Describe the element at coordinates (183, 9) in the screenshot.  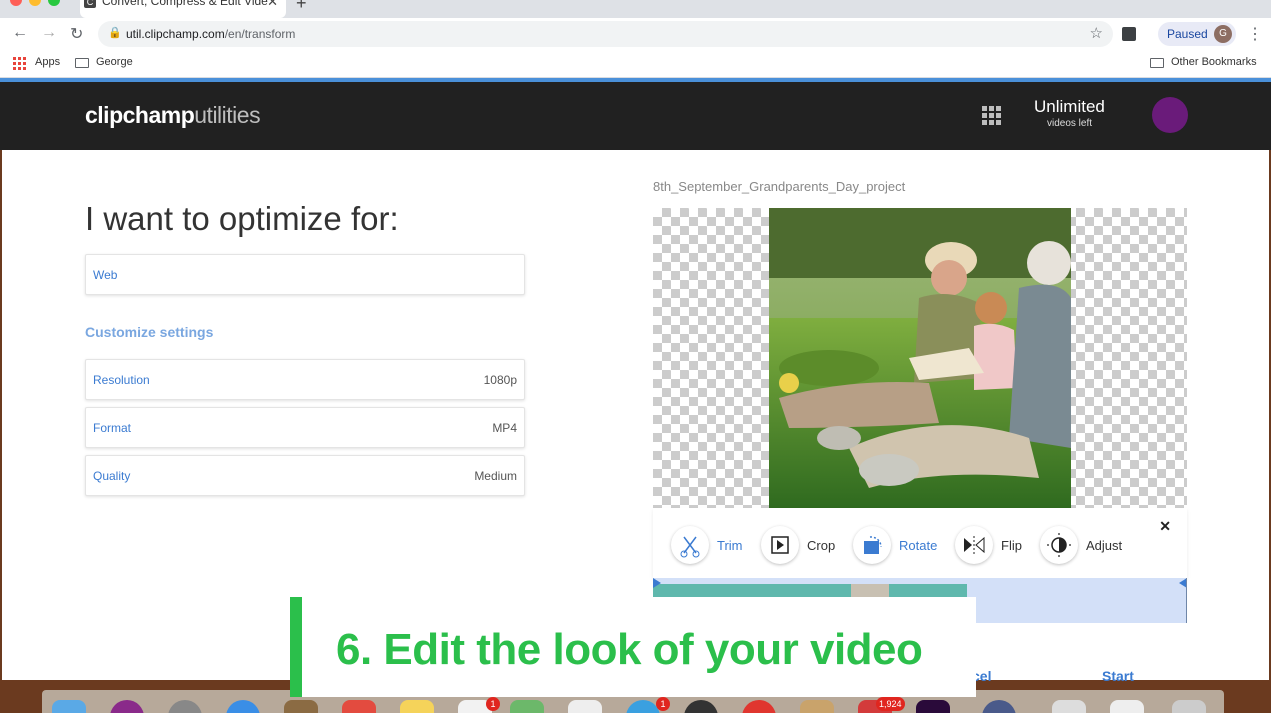
I see `browser-tab: C Convert, Compress & Edit Vide ✕` at that location.